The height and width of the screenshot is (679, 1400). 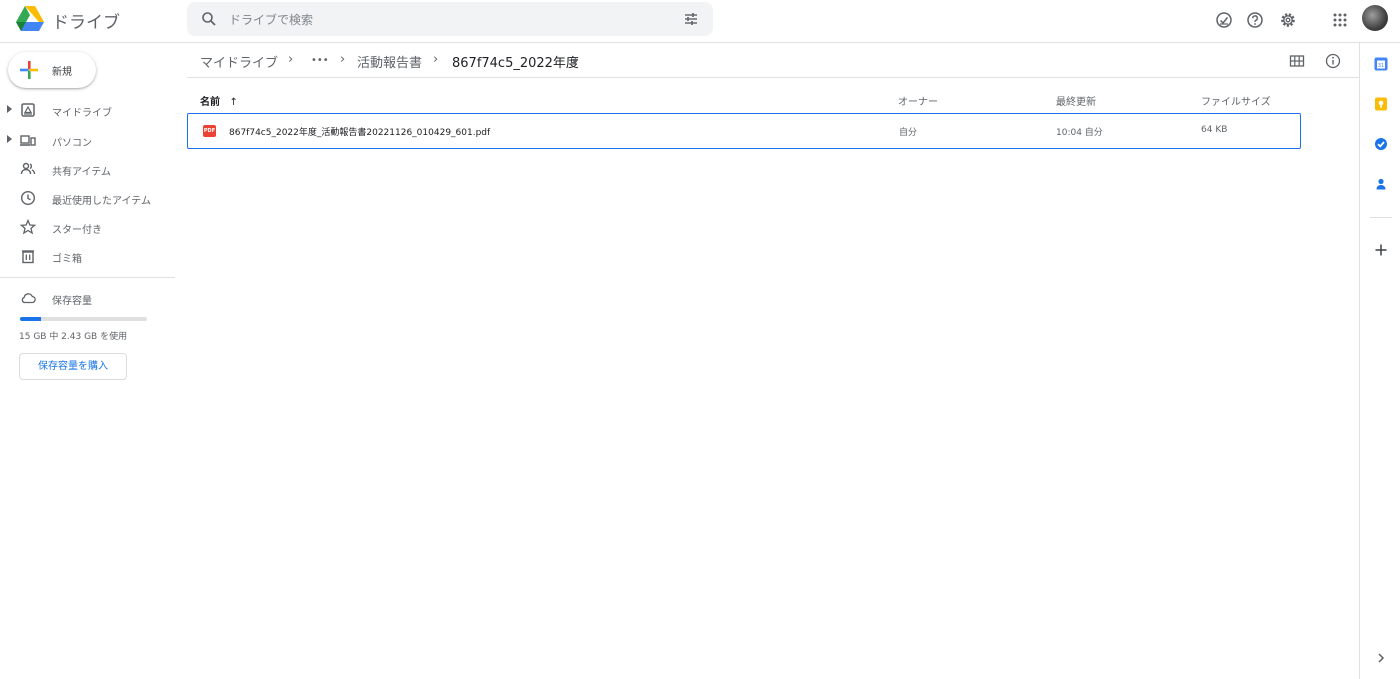 What do you see at coordinates (30, 19) in the screenshot?
I see `drive-logo-icon` at bounding box center [30, 19].